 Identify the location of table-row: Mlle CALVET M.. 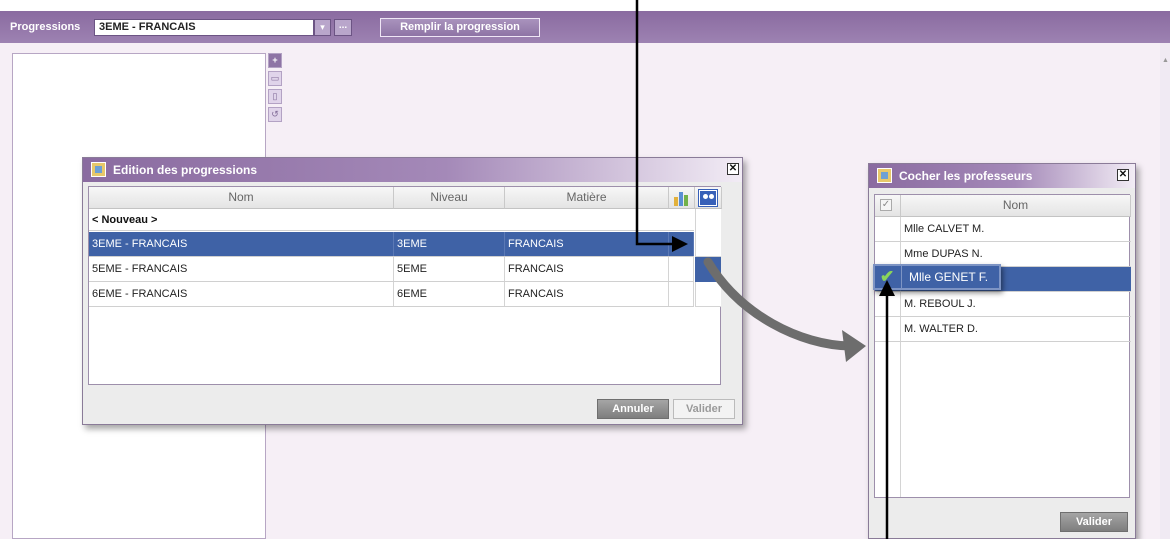
(1003, 229).